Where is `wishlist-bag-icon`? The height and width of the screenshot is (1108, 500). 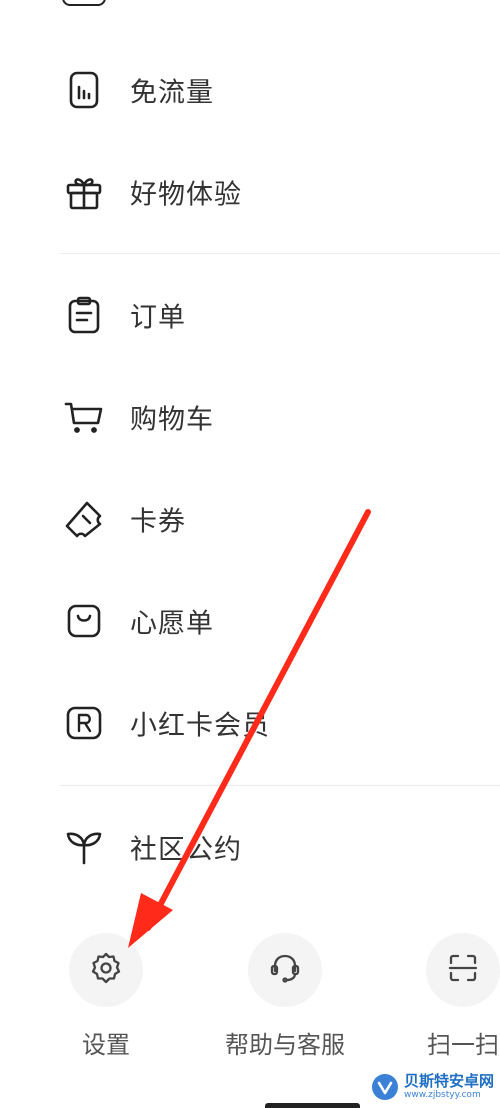
wishlist-bag-icon is located at coordinates (84, 621).